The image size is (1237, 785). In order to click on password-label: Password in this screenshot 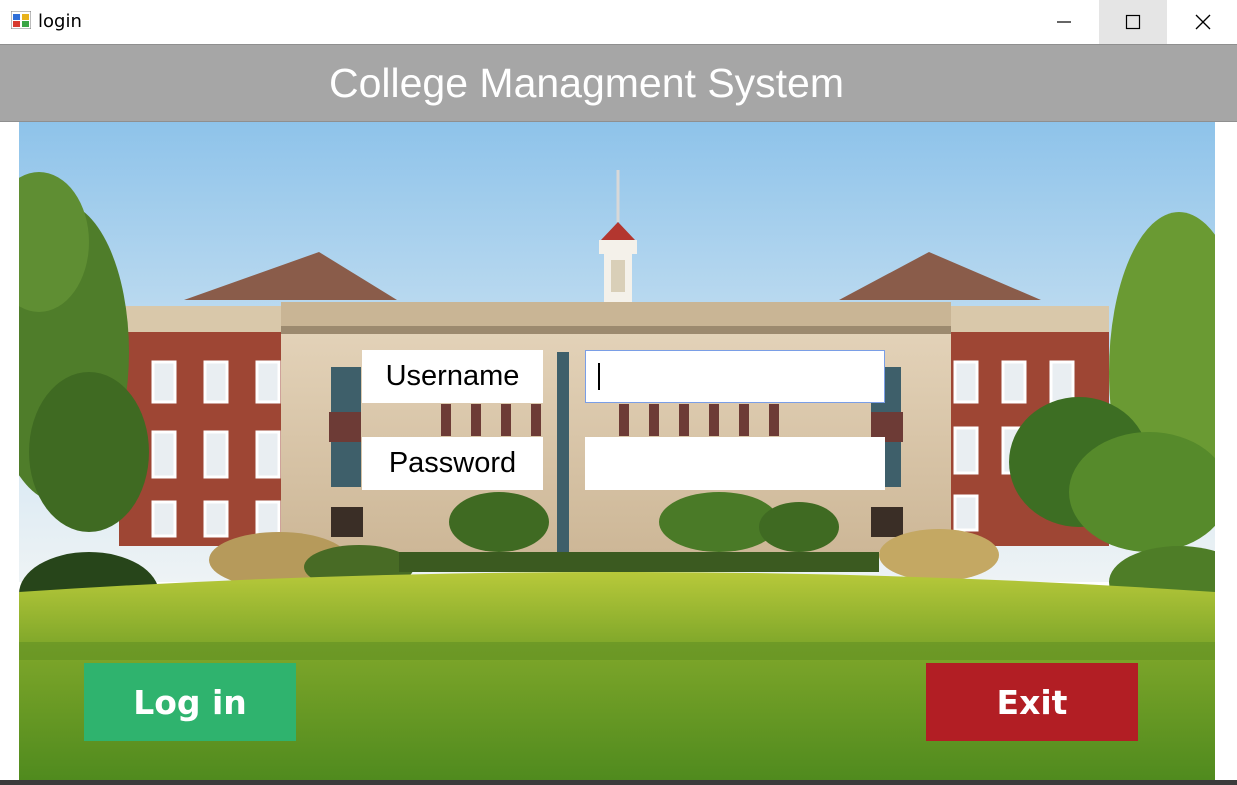, I will do `click(452, 463)`.